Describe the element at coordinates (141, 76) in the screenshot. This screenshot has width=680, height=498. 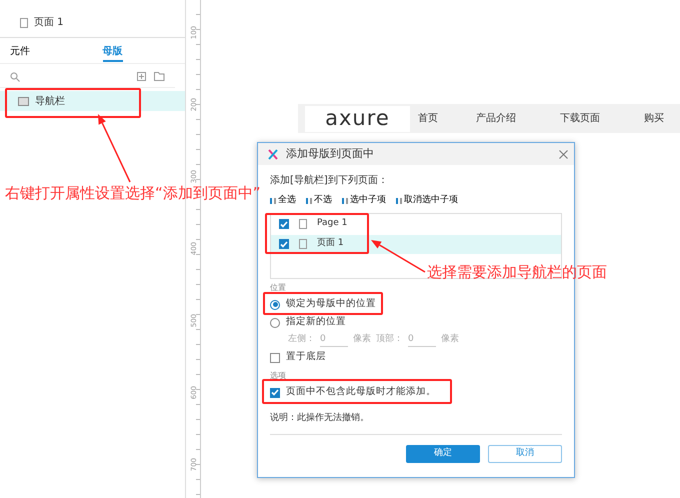
I see `add-icon` at that location.